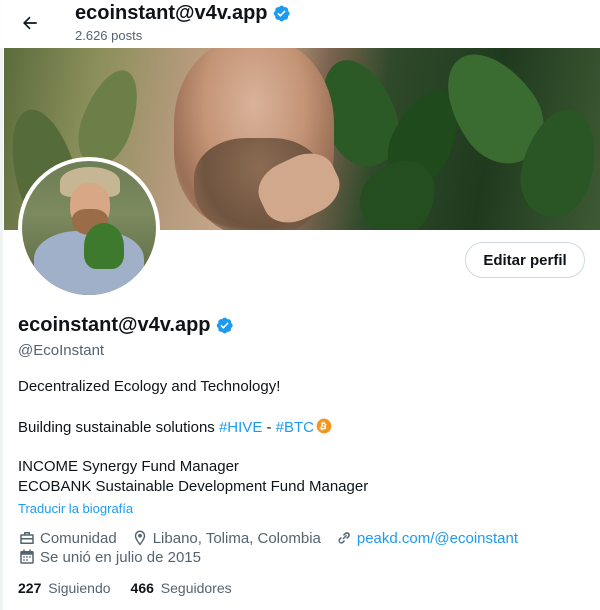 The image size is (600, 610). I want to click on bio-line-1: Decentralized Ecology and Technology!, so click(149, 386).